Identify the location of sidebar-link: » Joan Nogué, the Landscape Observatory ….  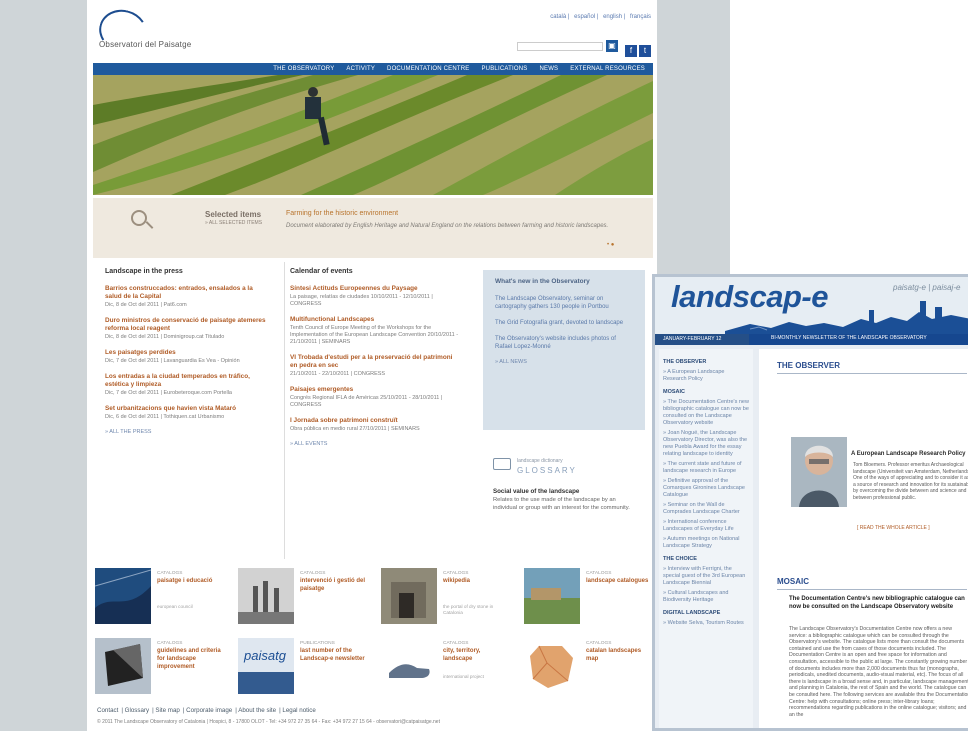
(706, 444).